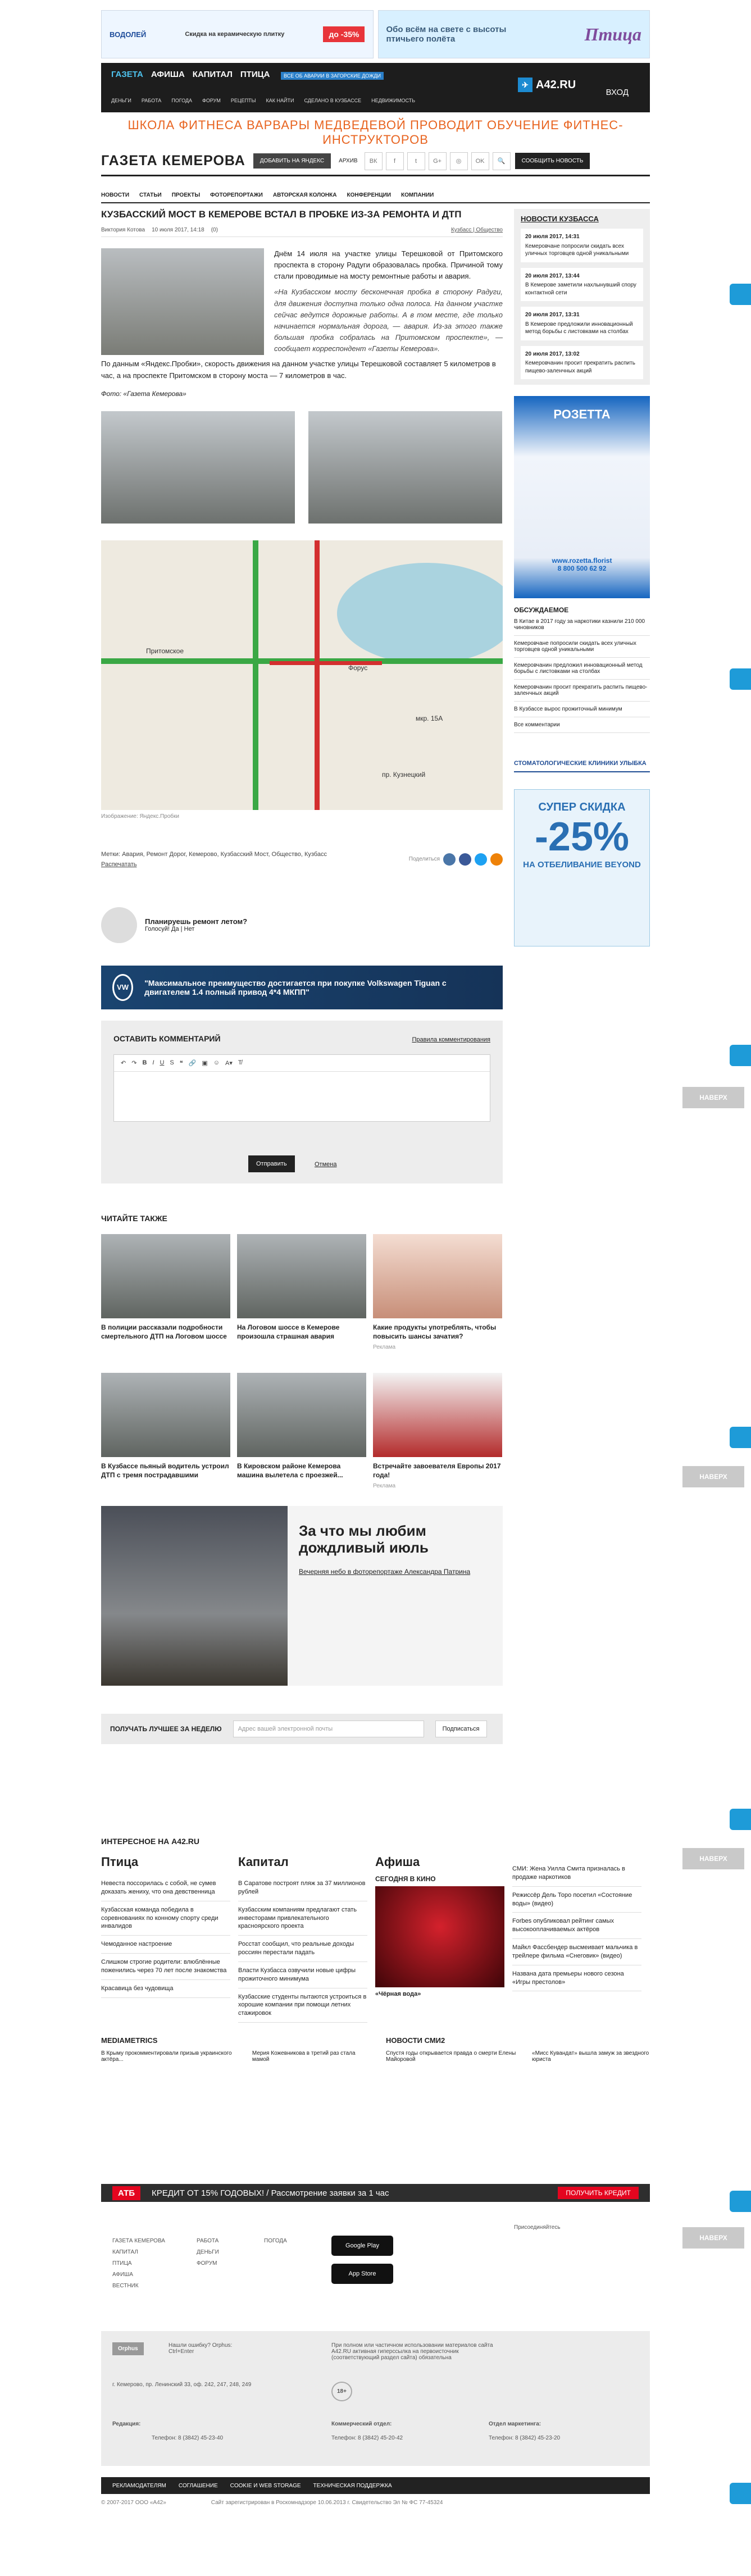  I want to click on redo-icon: ↷, so click(133, 1063).